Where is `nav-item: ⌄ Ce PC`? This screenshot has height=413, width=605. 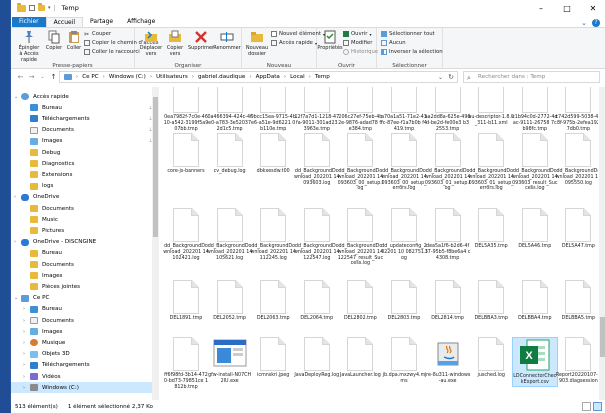
nav-item: ⌄ Ce PC is located at coordinates (84, 298).